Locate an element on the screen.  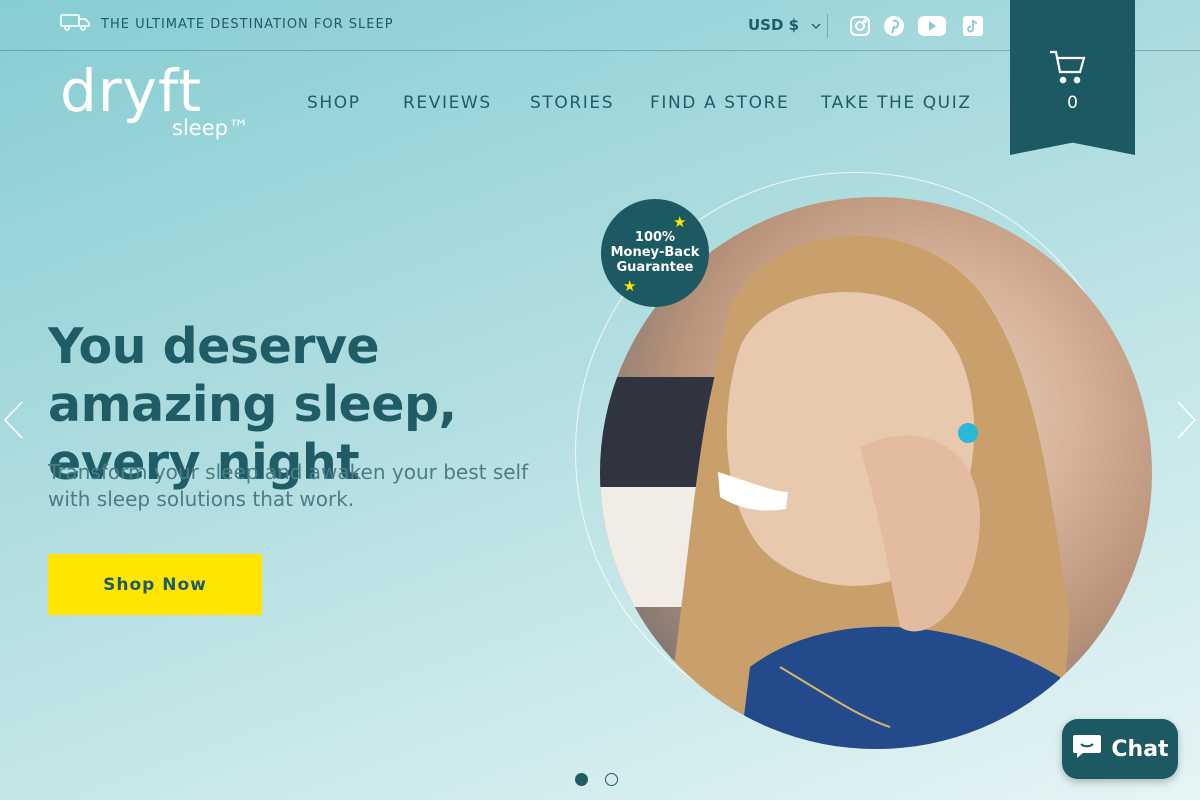
logo: dryft sleep™ is located at coordinates (154, 98).